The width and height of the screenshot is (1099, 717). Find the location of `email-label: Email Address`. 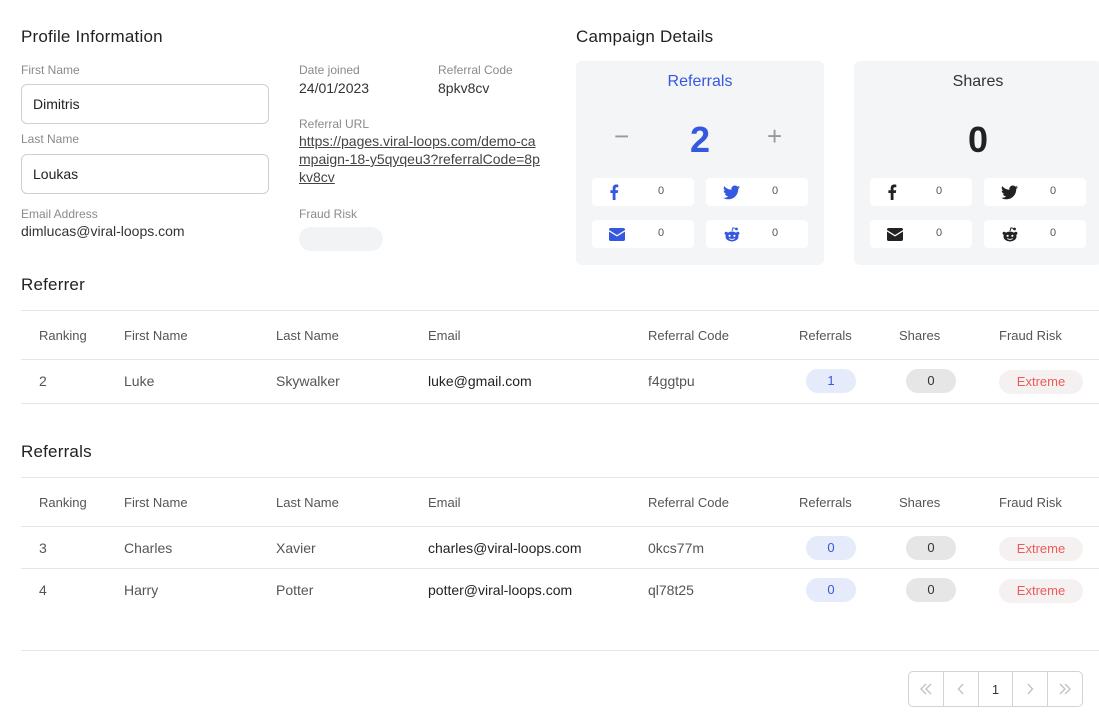

email-label: Email Address is located at coordinates (59, 214).